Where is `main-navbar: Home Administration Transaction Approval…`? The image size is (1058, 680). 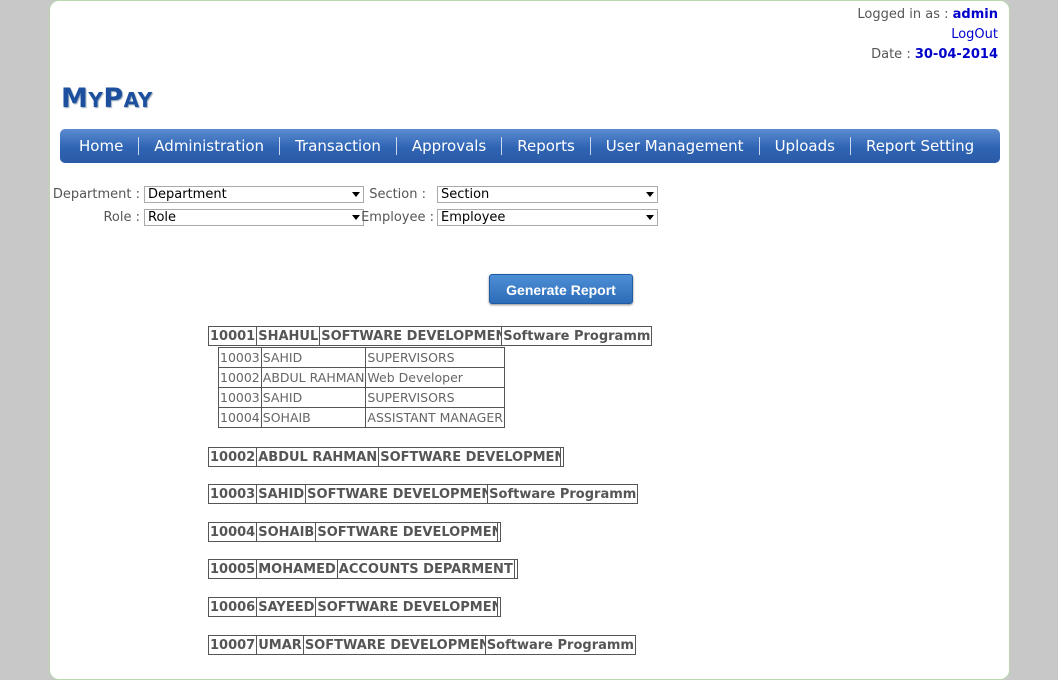
main-navbar: Home Administration Transaction Approval… is located at coordinates (530, 146).